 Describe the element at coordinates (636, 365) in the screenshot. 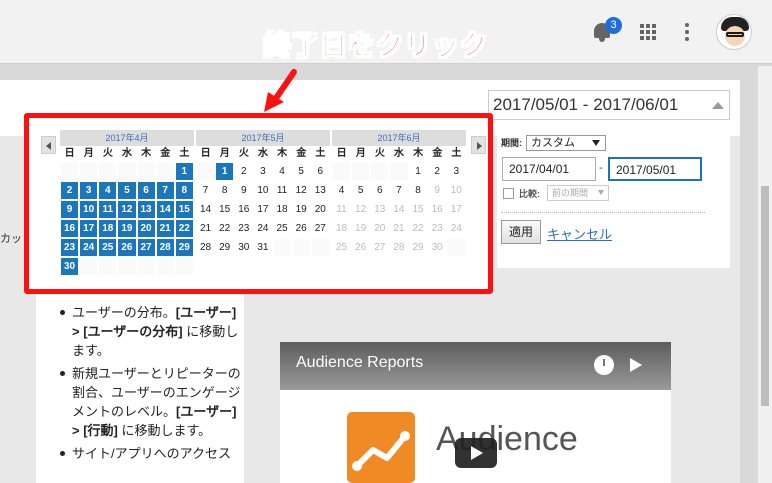

I see `share-icon` at that location.